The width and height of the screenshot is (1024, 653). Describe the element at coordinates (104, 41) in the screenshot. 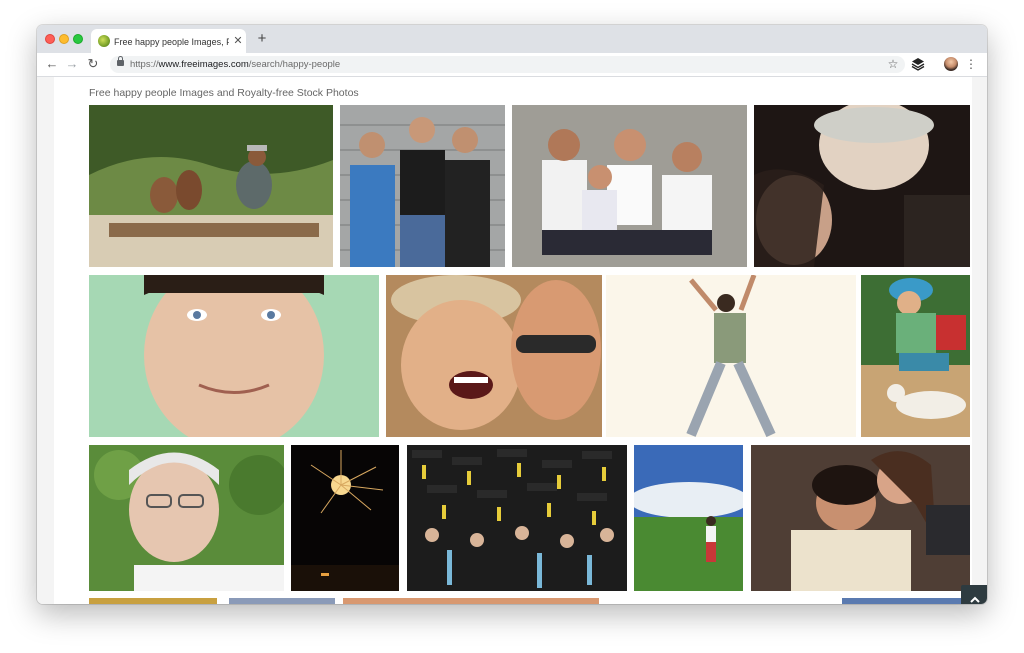

I see `favicon-icon` at that location.